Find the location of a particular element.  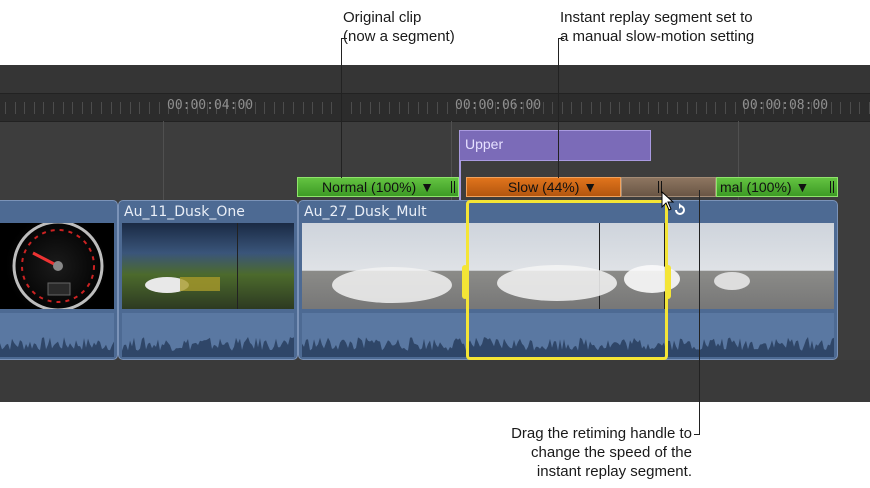

callout-leader-drag-tick is located at coordinates (697, 434).